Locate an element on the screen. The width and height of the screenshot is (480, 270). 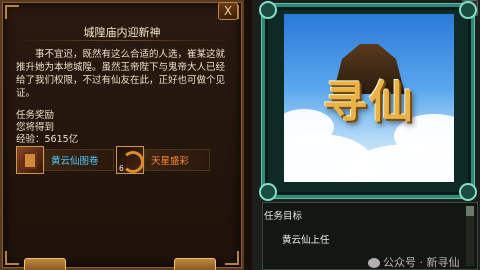
exp-label: 经验： is located at coordinates (30, 139).